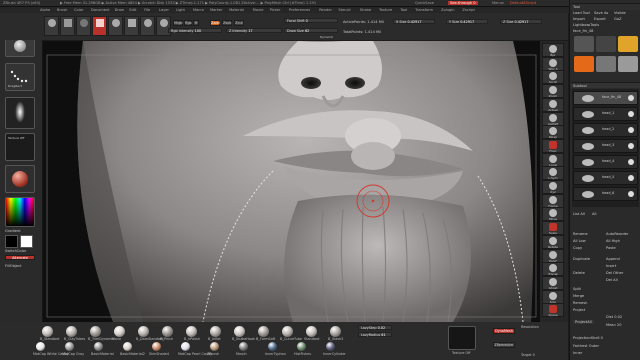 Image resolution: width=640 pixels, height=360 pixels. Describe the element at coordinates (119, 331) in the screenshot. I see `brush-move-icon` at that location.